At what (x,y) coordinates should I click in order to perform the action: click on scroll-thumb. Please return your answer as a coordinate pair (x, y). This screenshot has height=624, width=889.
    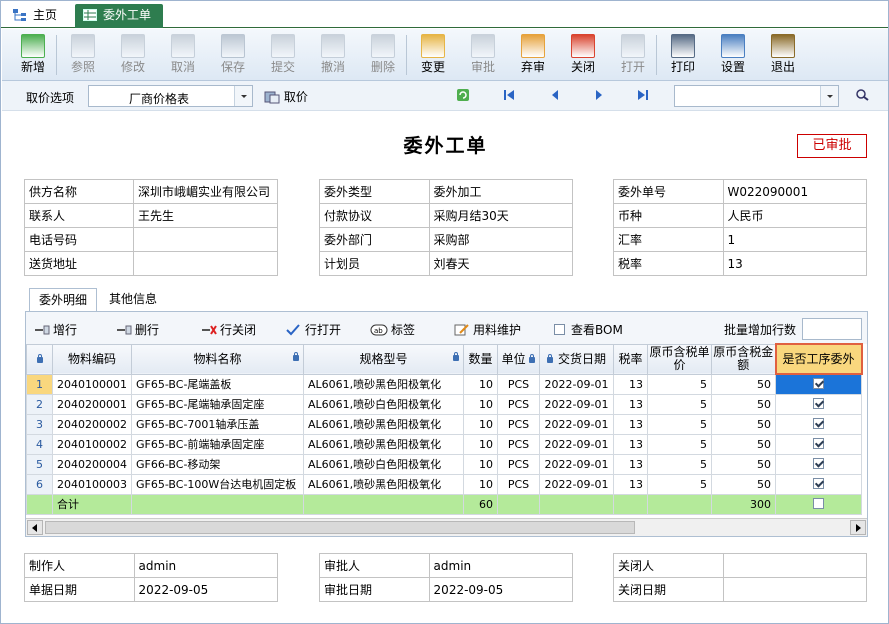
    Looking at the image, I should click on (340, 527).